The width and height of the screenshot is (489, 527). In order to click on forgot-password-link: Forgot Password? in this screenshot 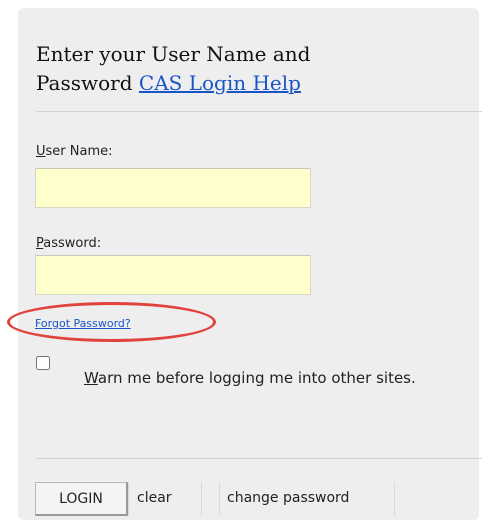, I will do `click(83, 323)`.